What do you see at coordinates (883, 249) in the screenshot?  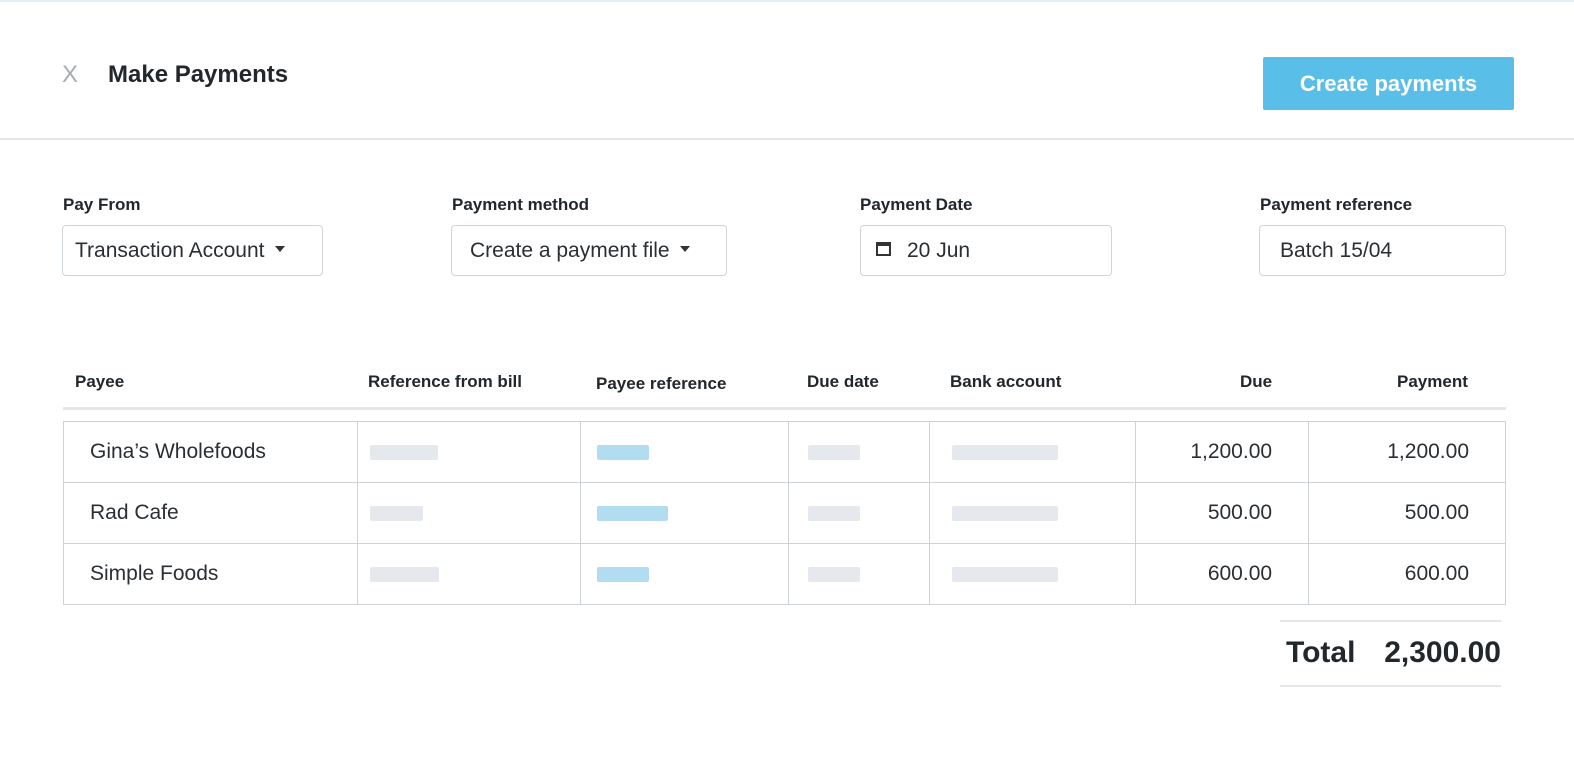 I see `calendar-icon` at bounding box center [883, 249].